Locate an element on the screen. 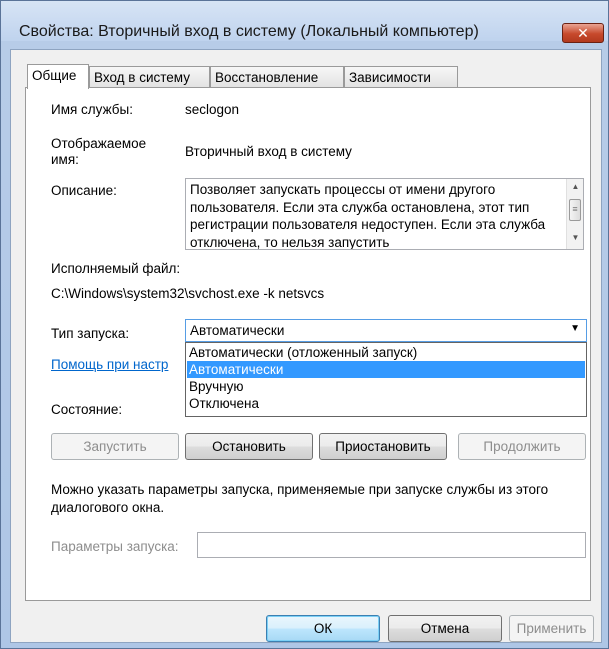  description-scrollbar: ▲ ≡ ▼ is located at coordinates (574, 214).